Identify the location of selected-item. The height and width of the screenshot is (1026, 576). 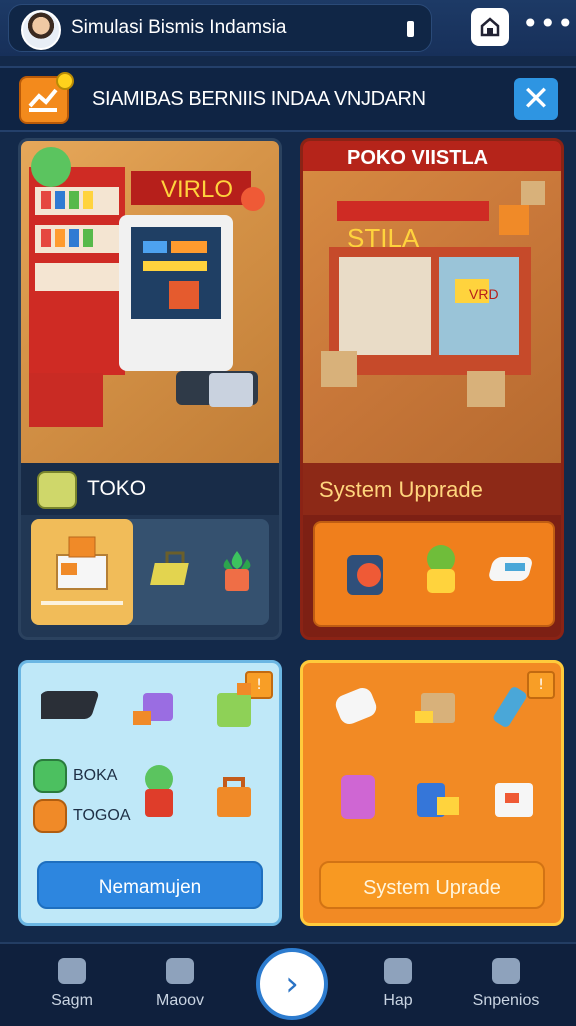
(82, 572).